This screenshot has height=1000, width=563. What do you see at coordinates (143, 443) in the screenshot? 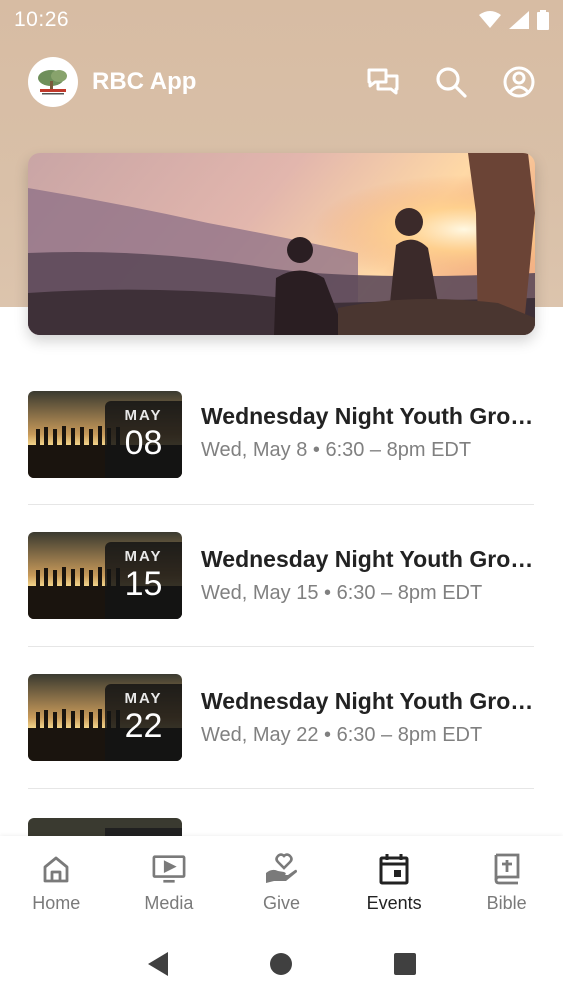
I see `date-day: 08` at bounding box center [143, 443].